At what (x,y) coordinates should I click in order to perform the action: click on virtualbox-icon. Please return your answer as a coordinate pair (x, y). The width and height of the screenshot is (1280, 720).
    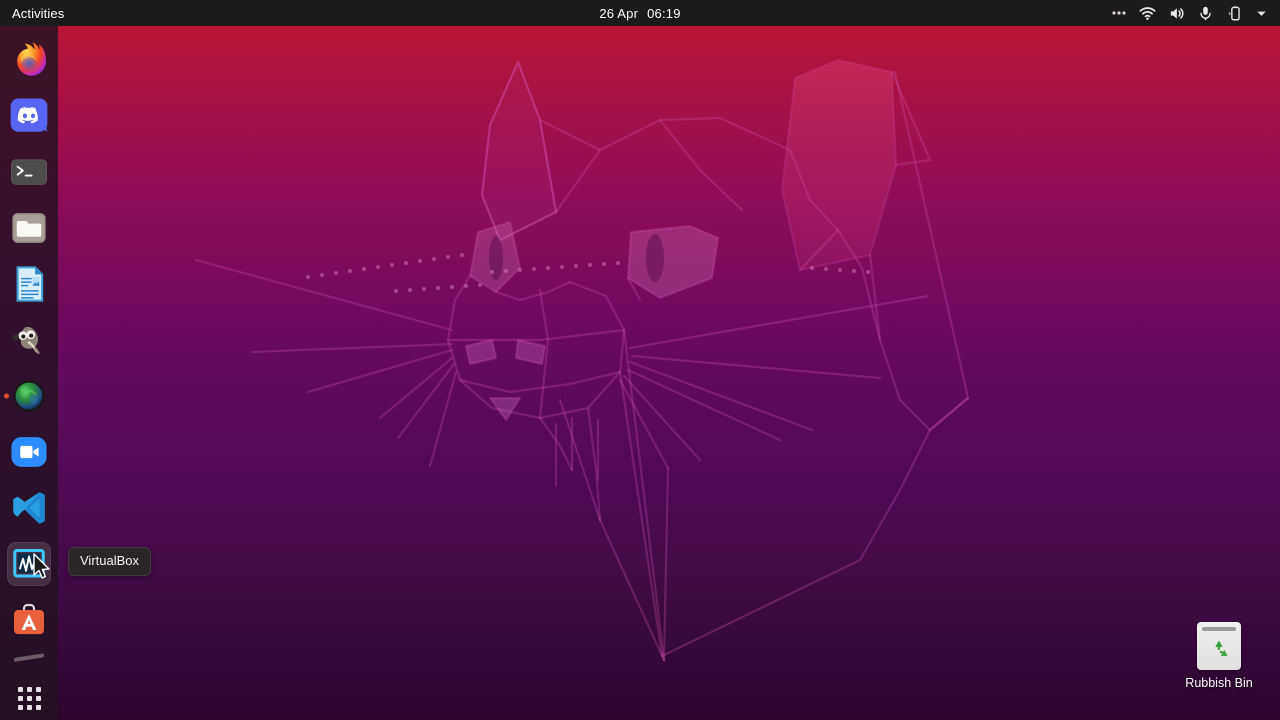
    Looking at the image, I should click on (29, 564).